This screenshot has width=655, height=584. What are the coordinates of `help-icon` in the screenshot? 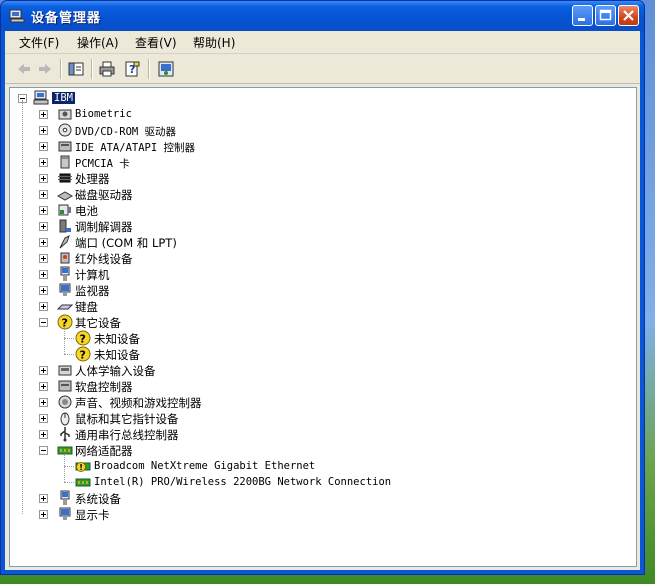 It's located at (166, 69).